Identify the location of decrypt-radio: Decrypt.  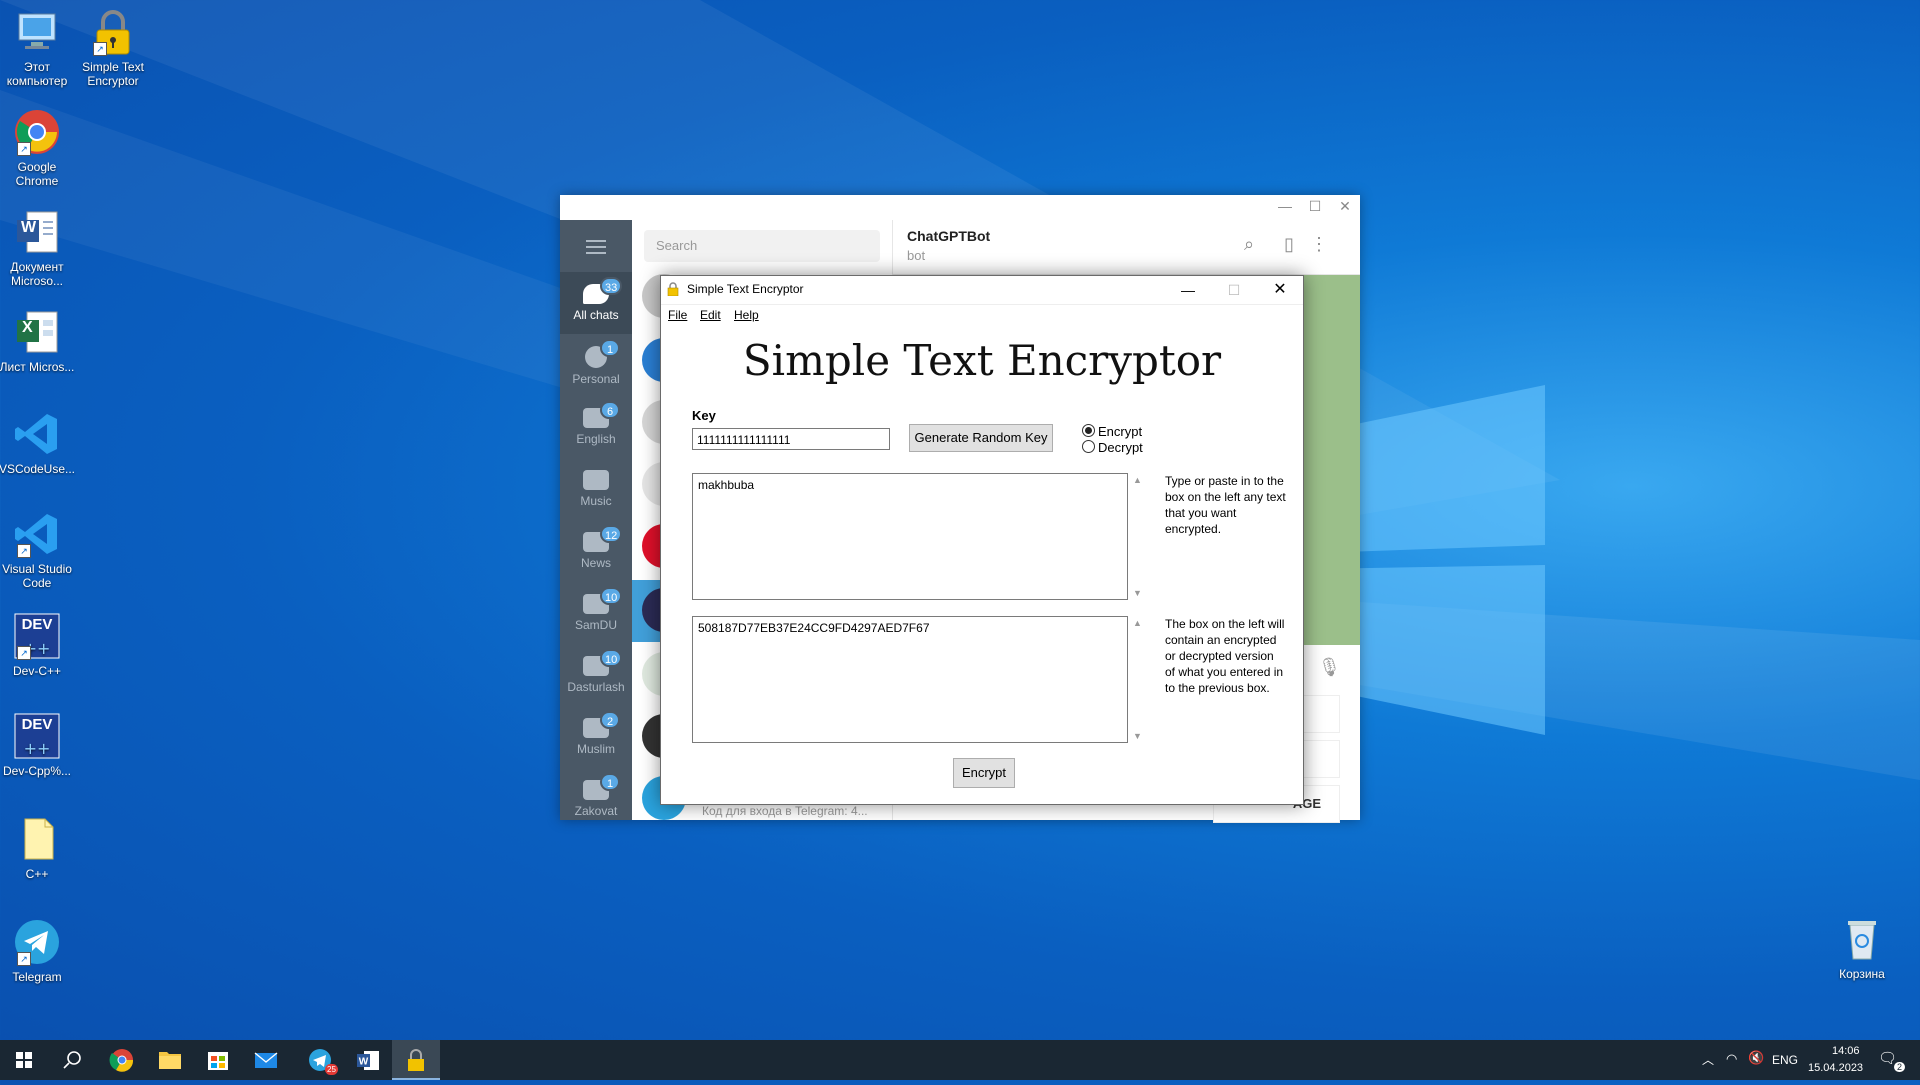
(1112, 447).